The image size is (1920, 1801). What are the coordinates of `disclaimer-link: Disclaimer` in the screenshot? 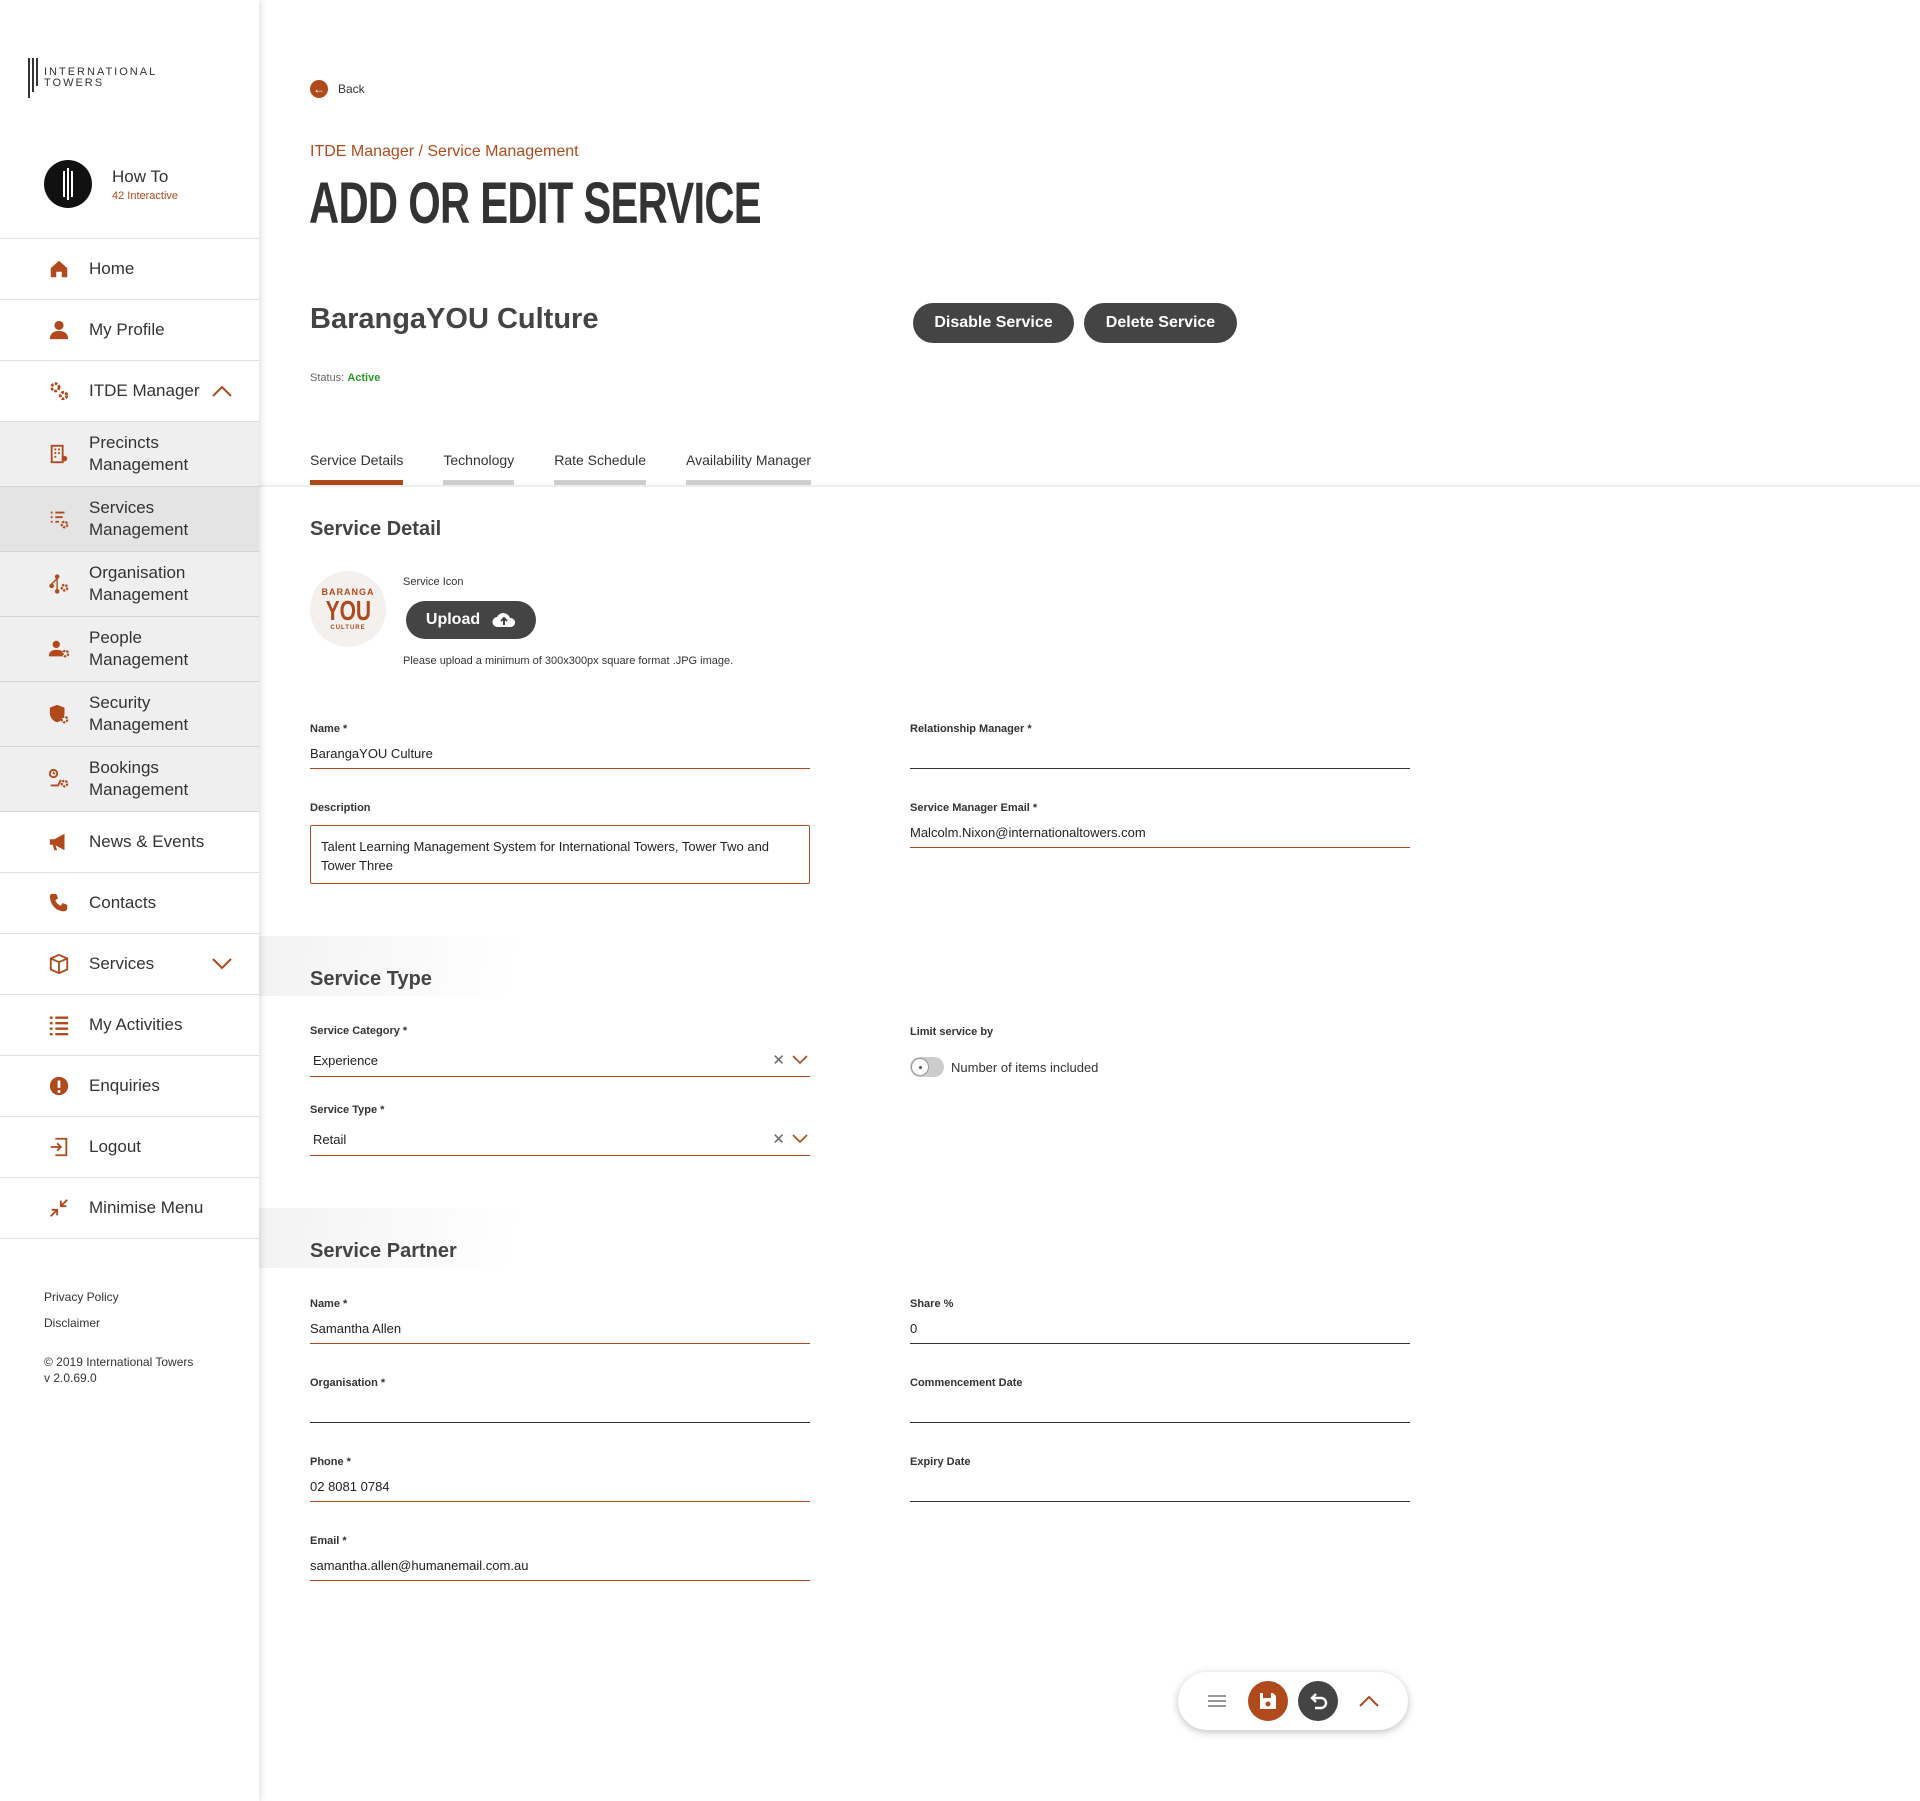 It's located at (118, 1323).